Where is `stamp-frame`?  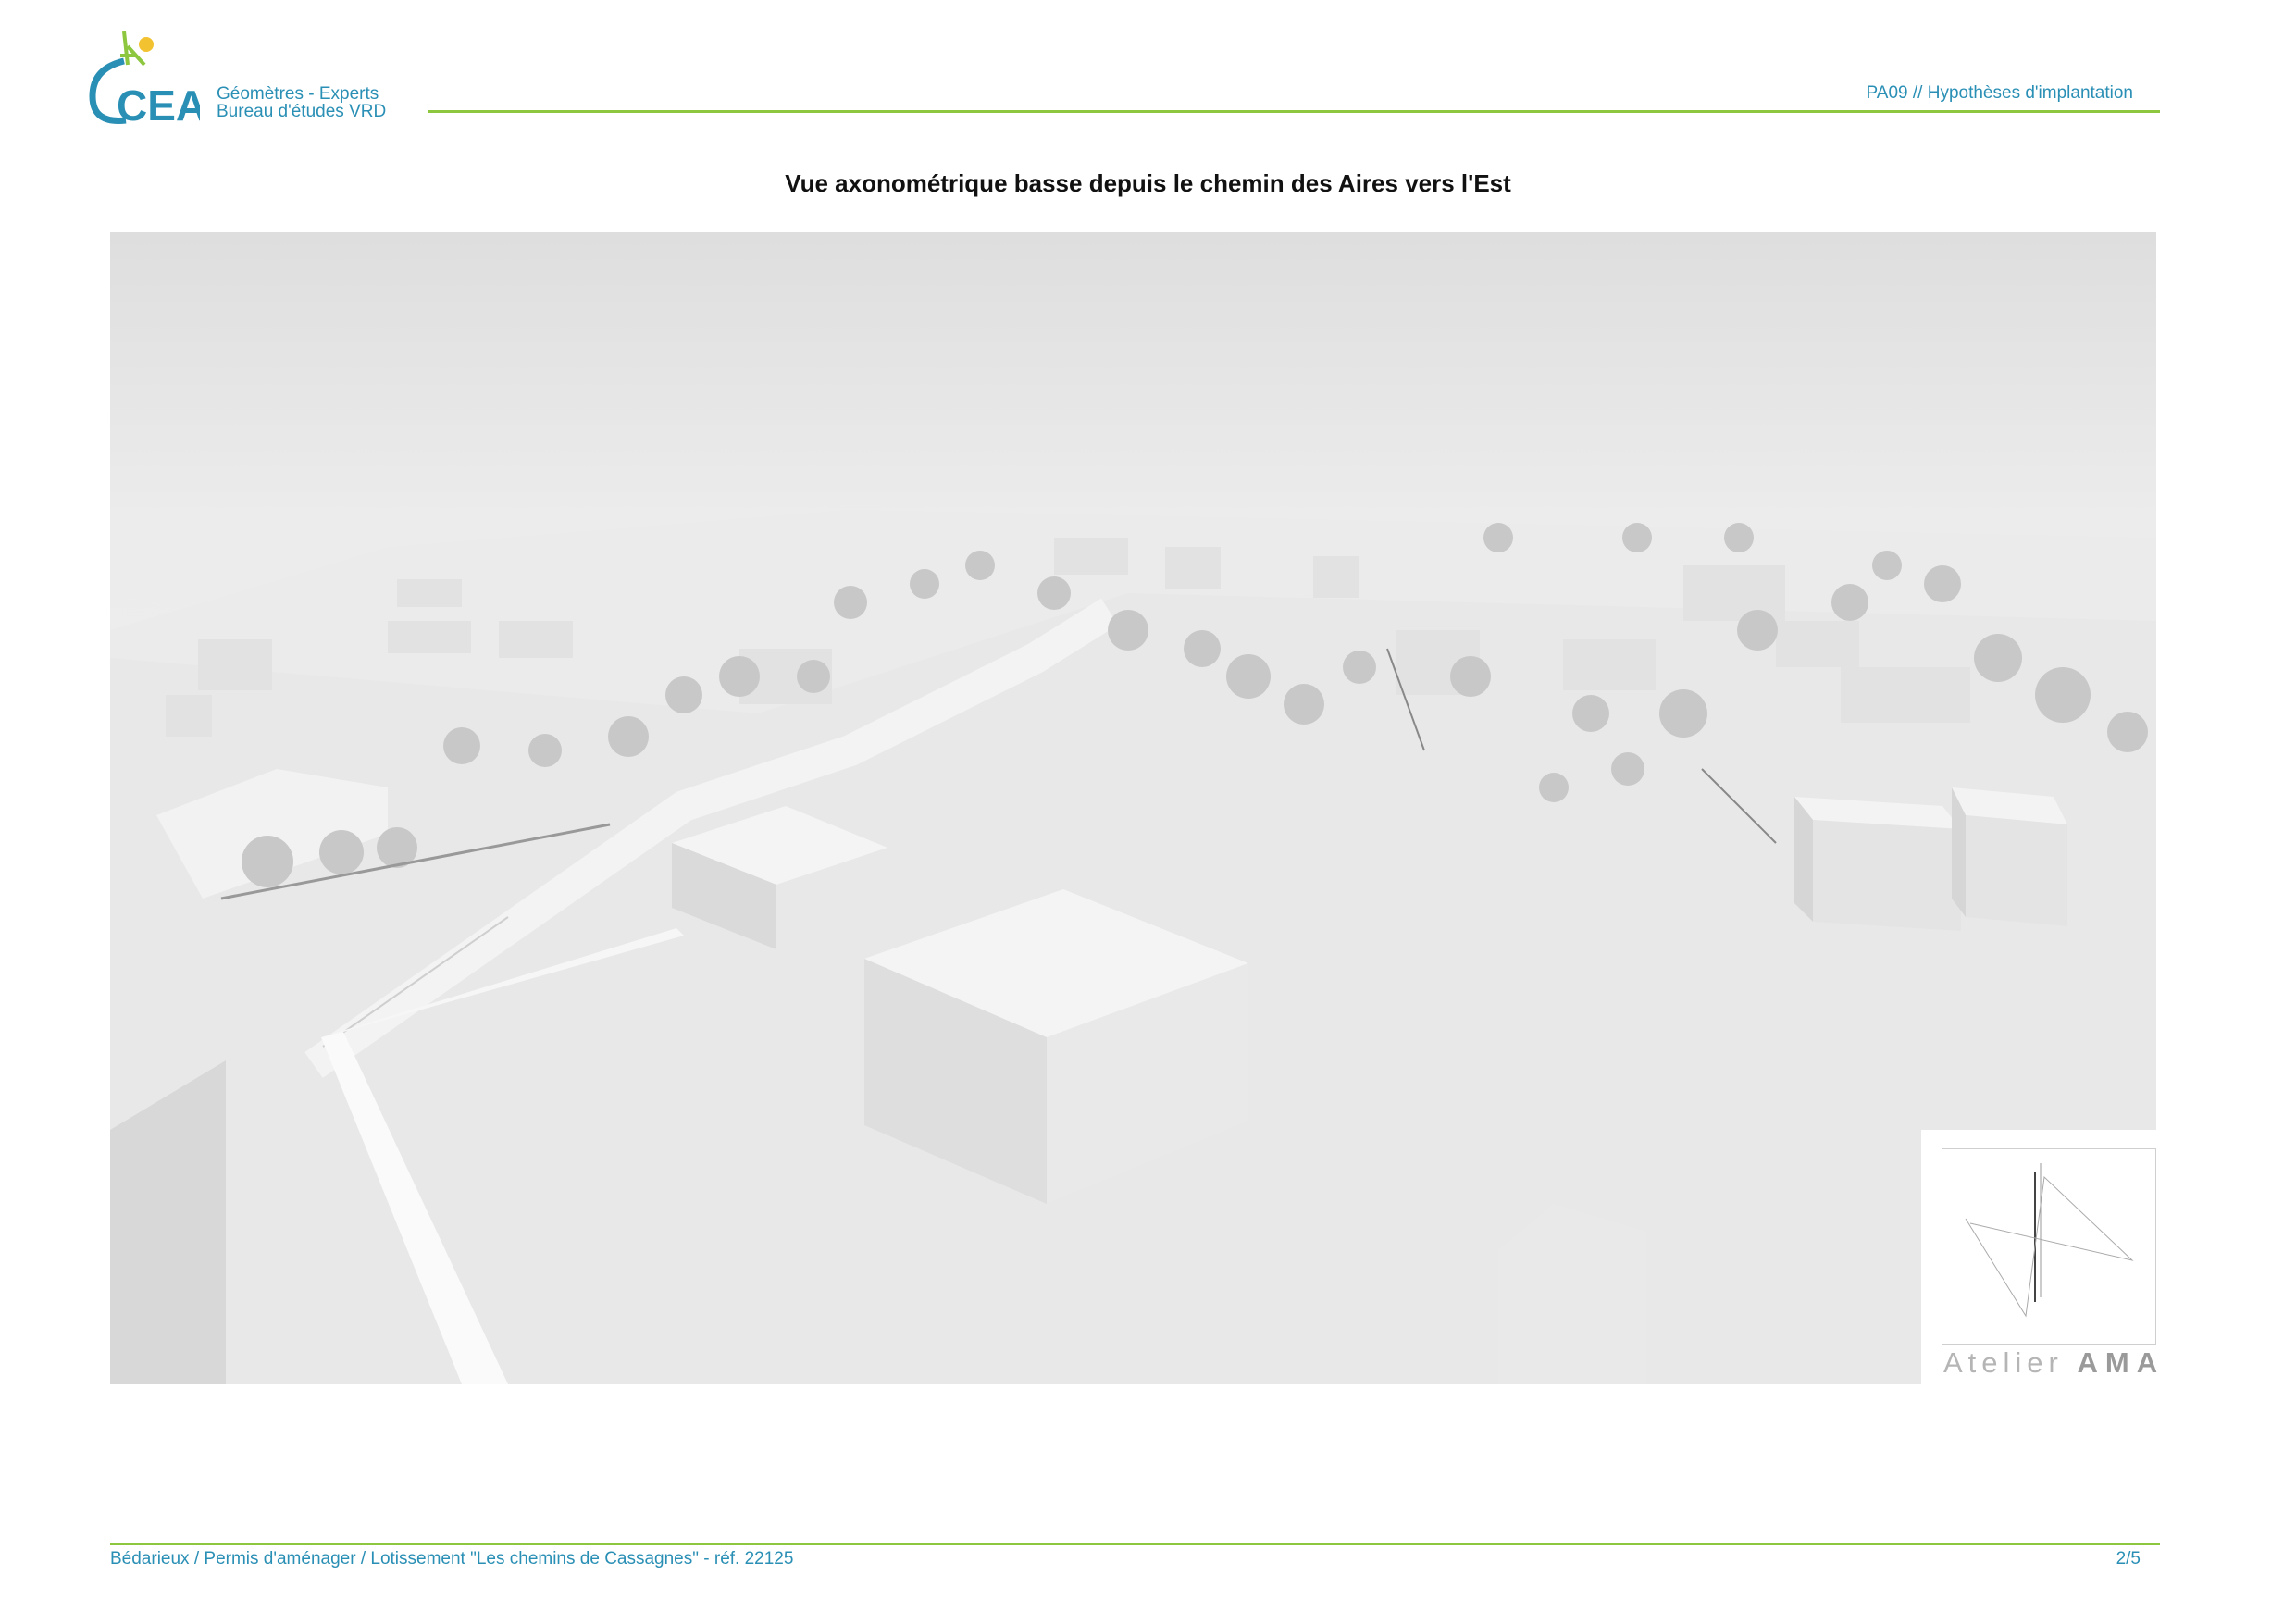 stamp-frame is located at coordinates (2049, 1246).